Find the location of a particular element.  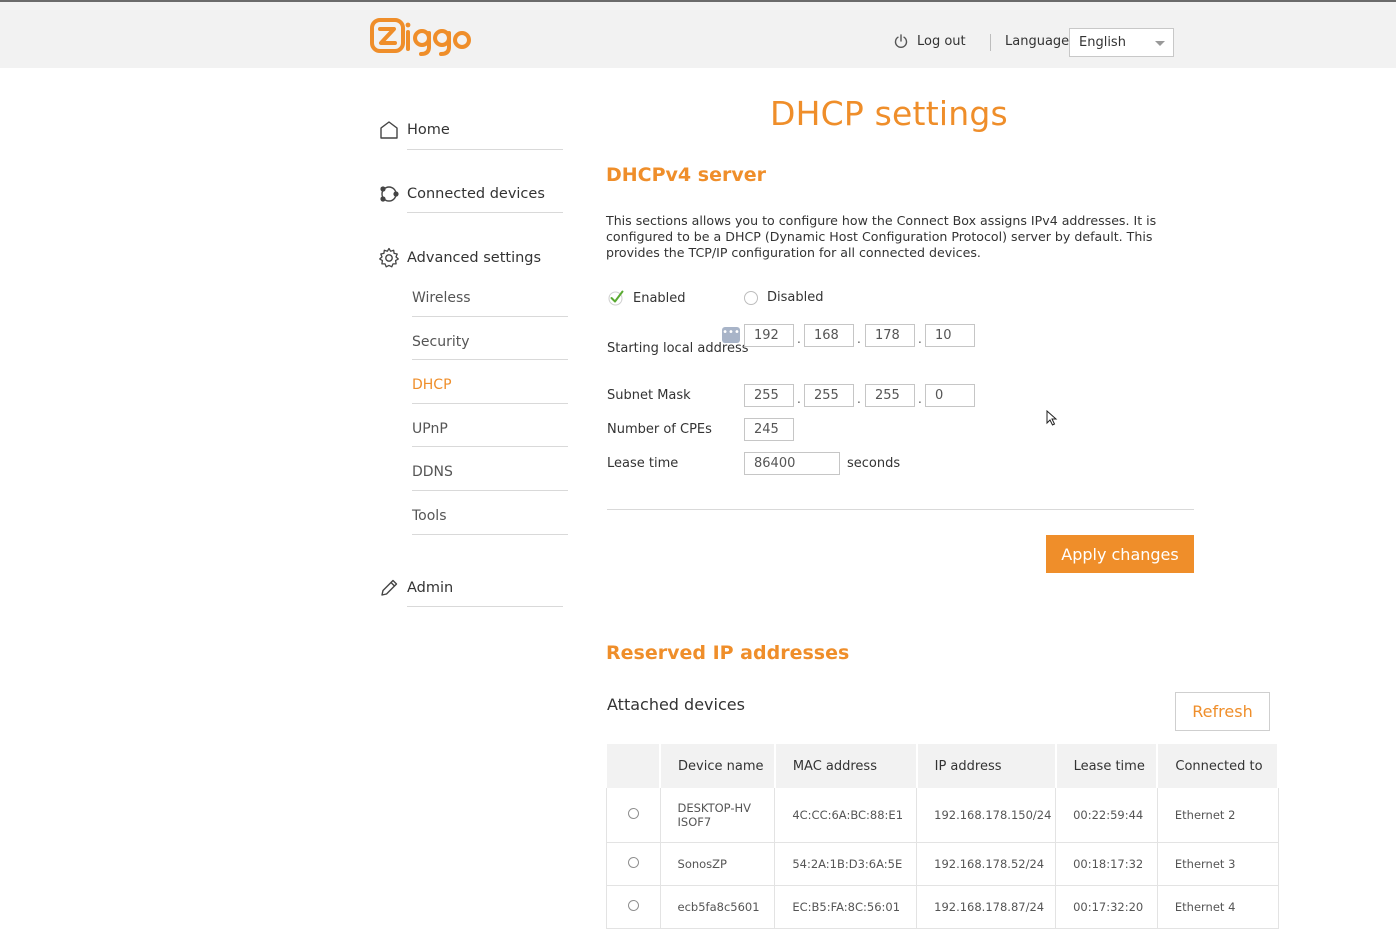

column-select is located at coordinates (634, 766).